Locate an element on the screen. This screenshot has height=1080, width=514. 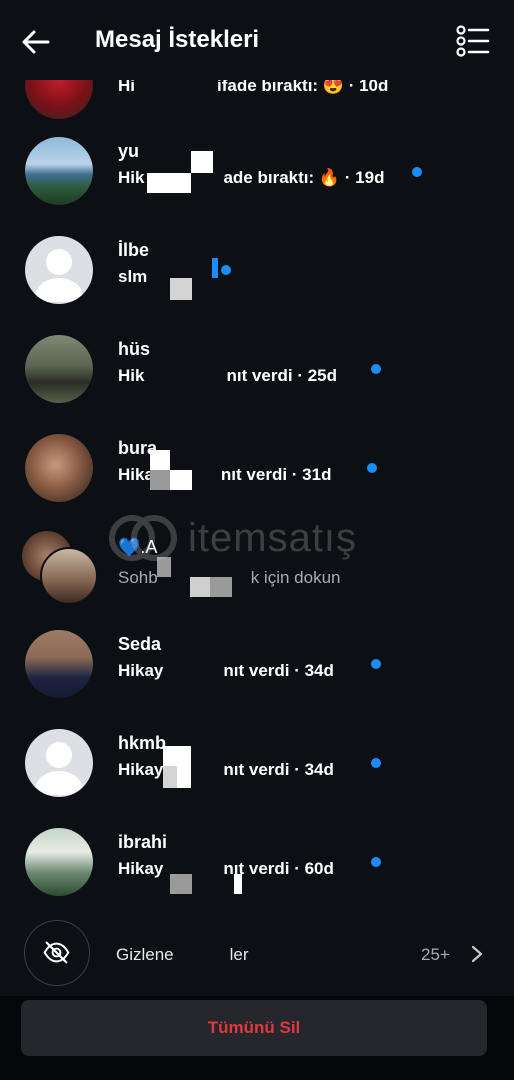
list-item: Seda Hikay nıt verdi · 34d is located at coordinates (257, 663).